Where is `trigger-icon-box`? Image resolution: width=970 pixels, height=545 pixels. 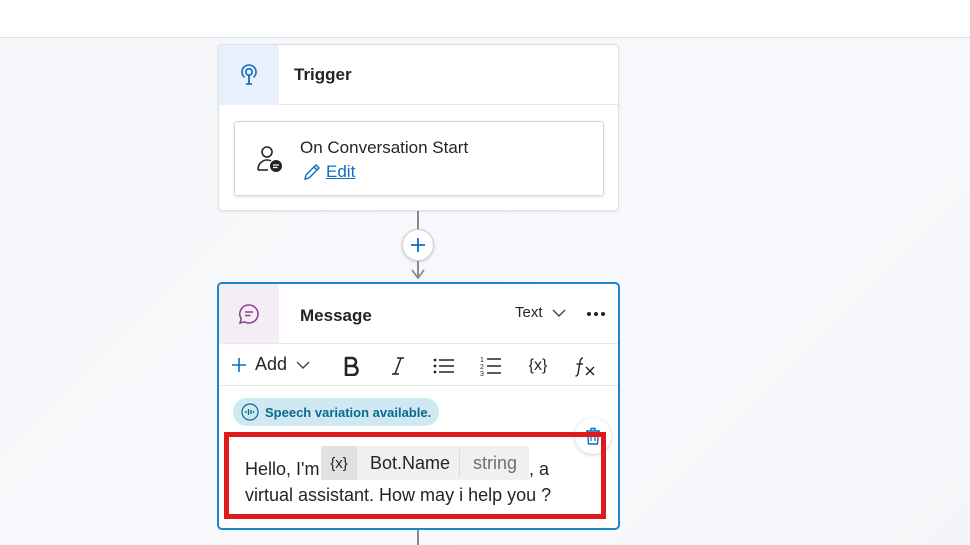 trigger-icon-box is located at coordinates (249, 75).